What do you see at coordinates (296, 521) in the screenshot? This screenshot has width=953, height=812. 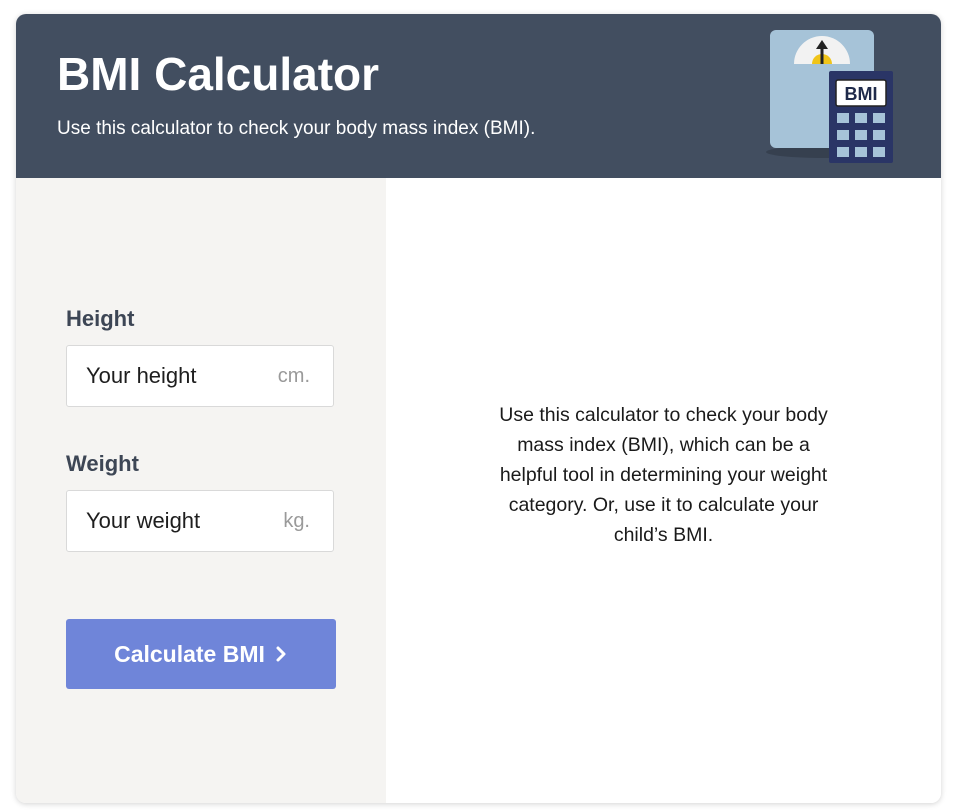 I see `weight-unit: kg.` at bounding box center [296, 521].